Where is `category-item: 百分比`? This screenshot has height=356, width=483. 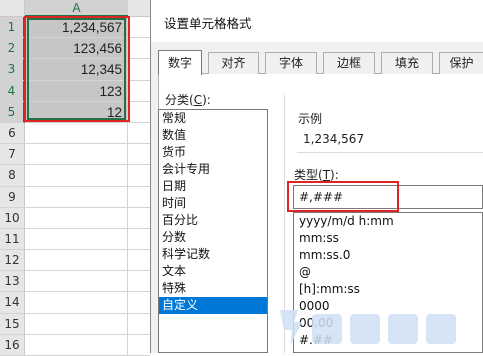
category-item: 百分比 is located at coordinates (213, 220).